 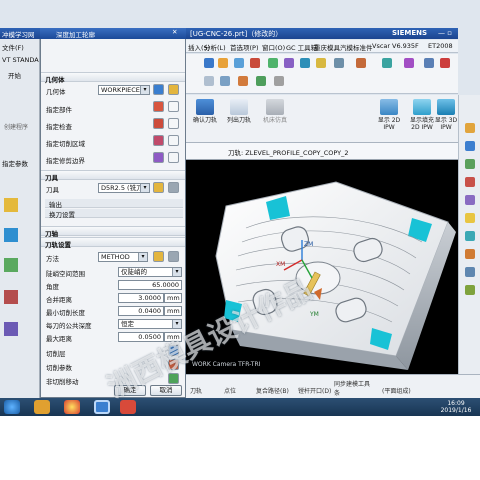 What do you see at coordinates (470, 272) in the screenshot?
I see `palette-tools-icon` at bounding box center [470, 272].